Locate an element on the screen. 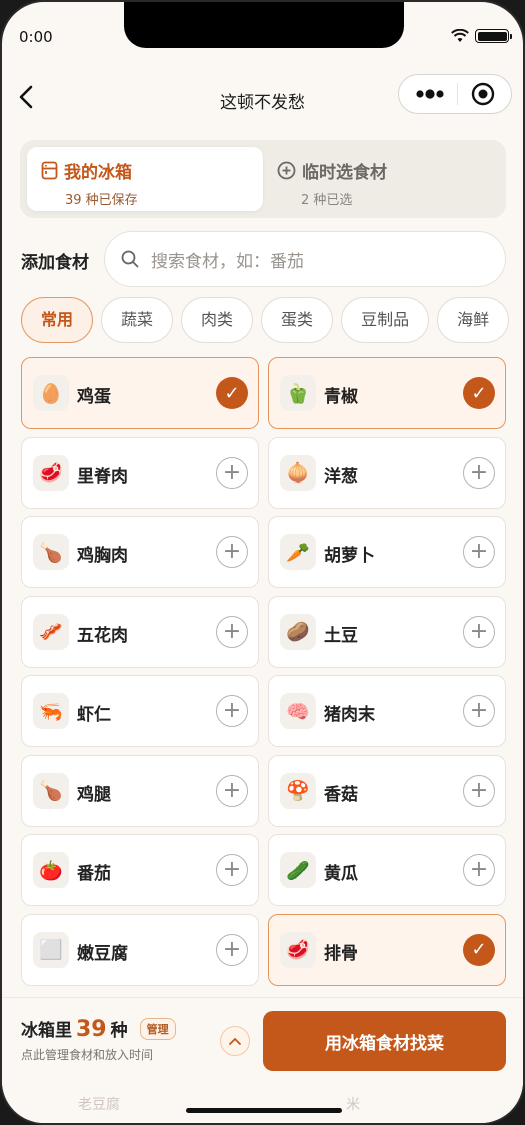 The width and height of the screenshot is (525, 1125). ingredient-name: 虾仁 is located at coordinates (94, 715).